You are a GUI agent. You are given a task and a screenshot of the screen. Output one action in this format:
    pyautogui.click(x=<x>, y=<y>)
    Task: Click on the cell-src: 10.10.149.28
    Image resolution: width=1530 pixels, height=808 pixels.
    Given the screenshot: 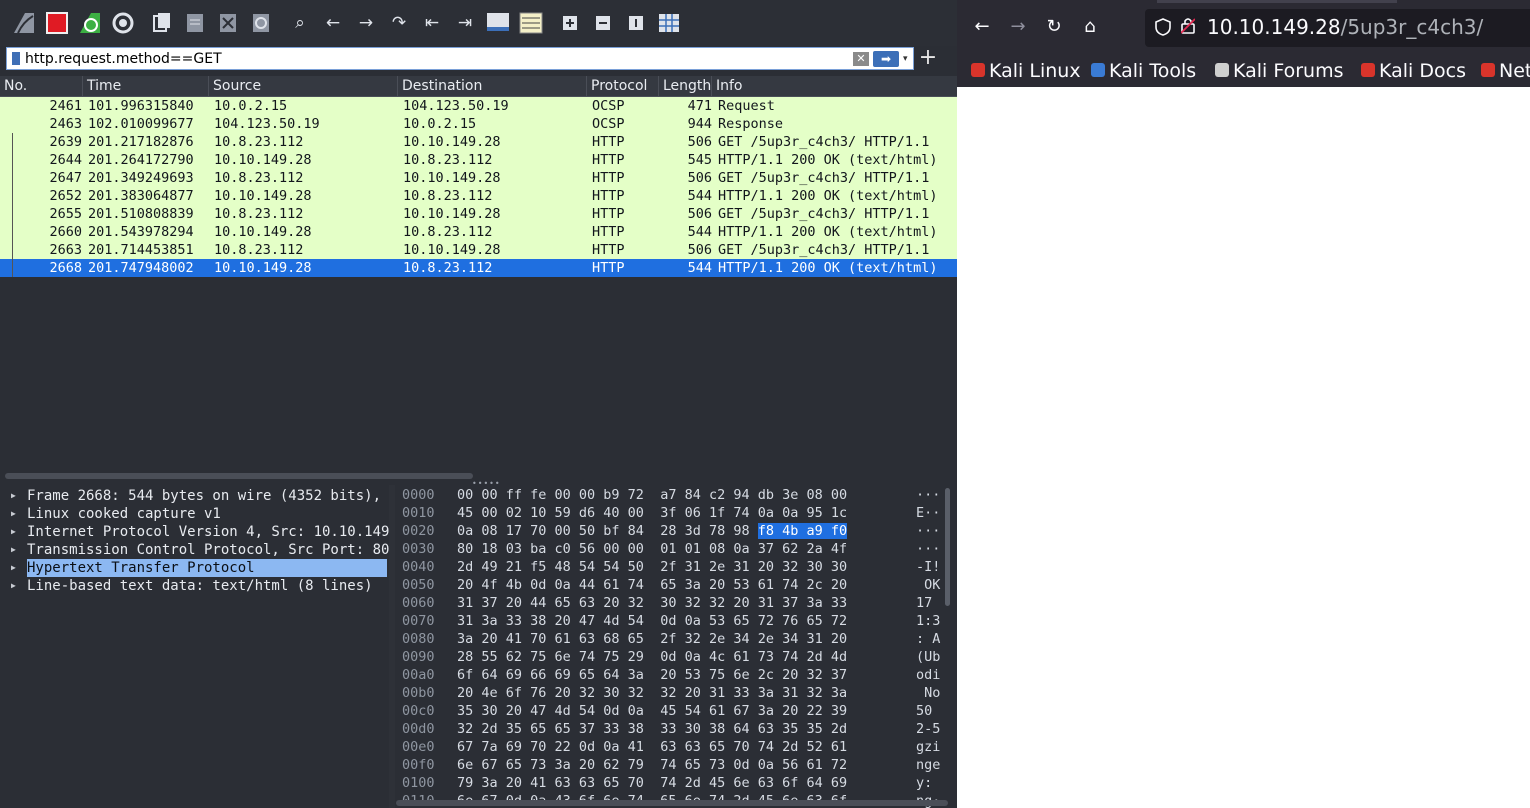 What is the action you would take?
    pyautogui.click(x=263, y=268)
    